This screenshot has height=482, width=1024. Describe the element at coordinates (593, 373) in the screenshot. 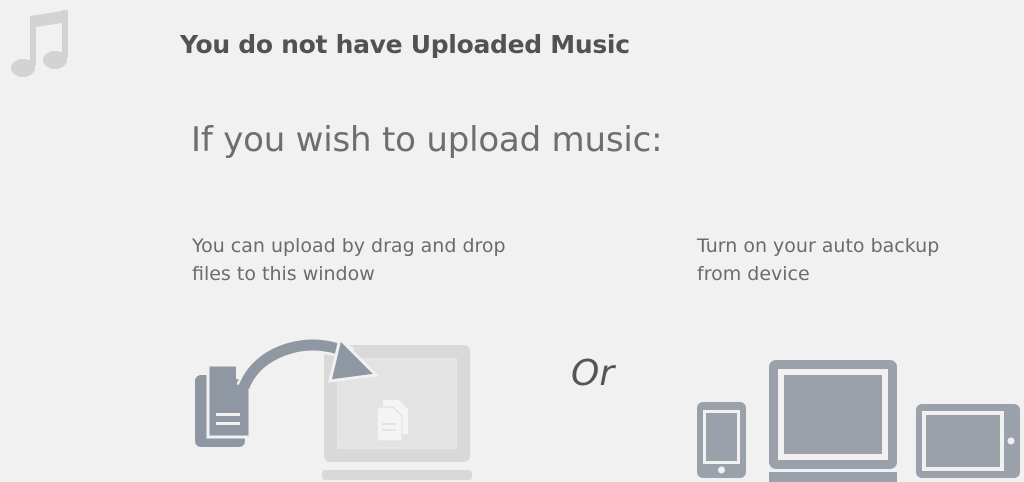

I see `or-separator: Or` at that location.